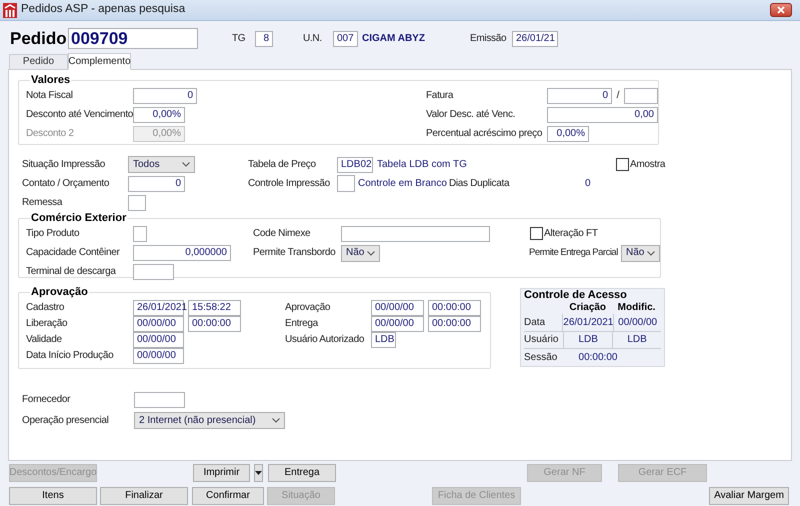 This screenshot has height=506, width=800. What do you see at coordinates (64, 165) in the screenshot?
I see `field-label: Situação Impressão` at bounding box center [64, 165].